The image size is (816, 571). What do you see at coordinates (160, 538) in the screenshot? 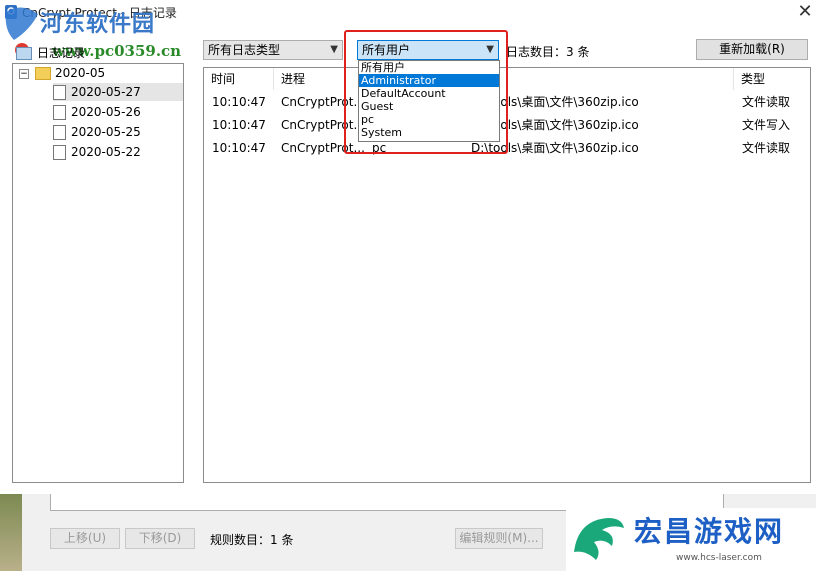
I see `move-down-button: 下移(D)` at bounding box center [160, 538].